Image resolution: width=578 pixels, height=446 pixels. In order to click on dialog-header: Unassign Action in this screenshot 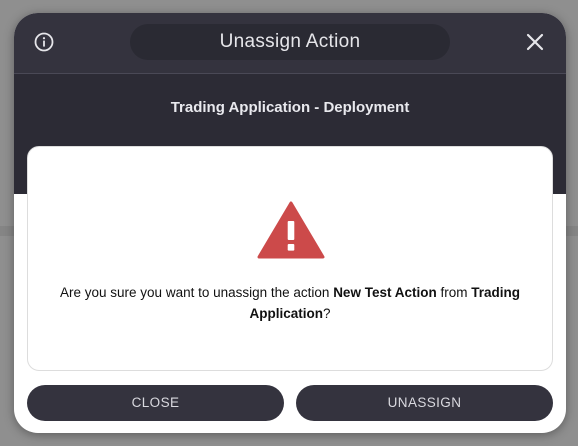, I will do `click(290, 43)`.